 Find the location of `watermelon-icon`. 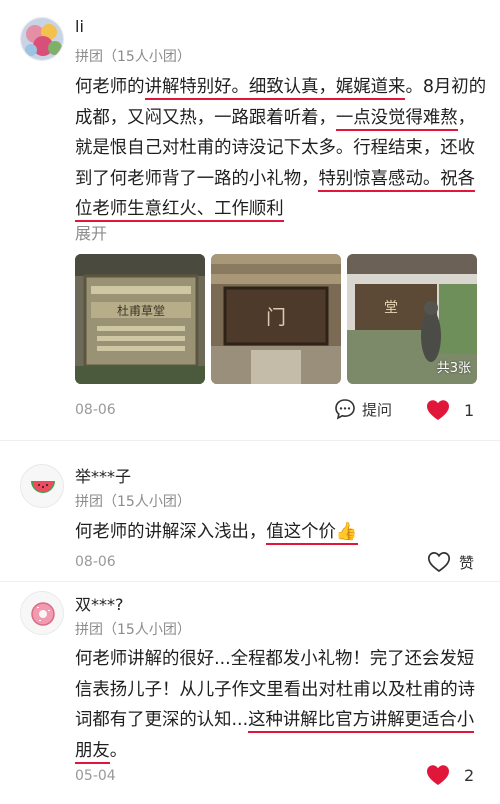

watermelon-icon is located at coordinates (42, 486).